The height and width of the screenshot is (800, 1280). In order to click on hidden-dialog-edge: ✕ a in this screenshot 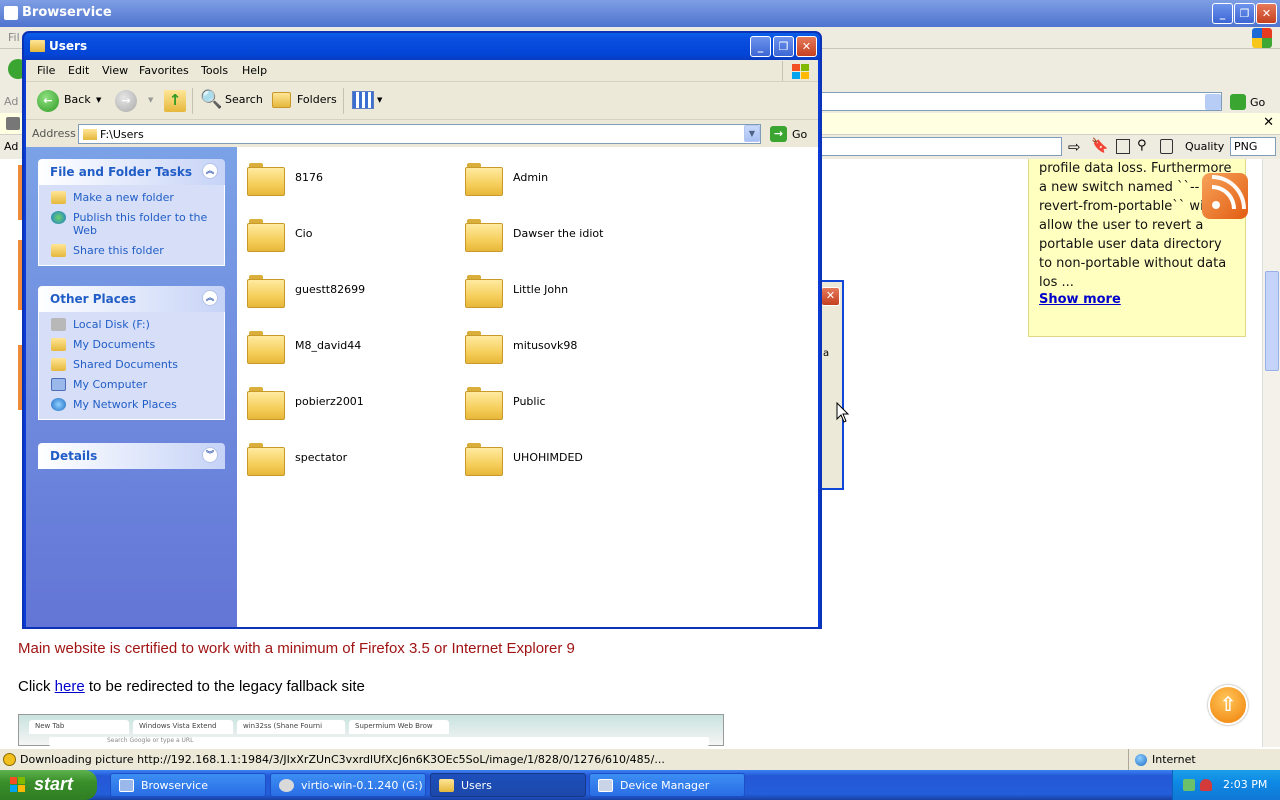, I will do `click(832, 385)`.